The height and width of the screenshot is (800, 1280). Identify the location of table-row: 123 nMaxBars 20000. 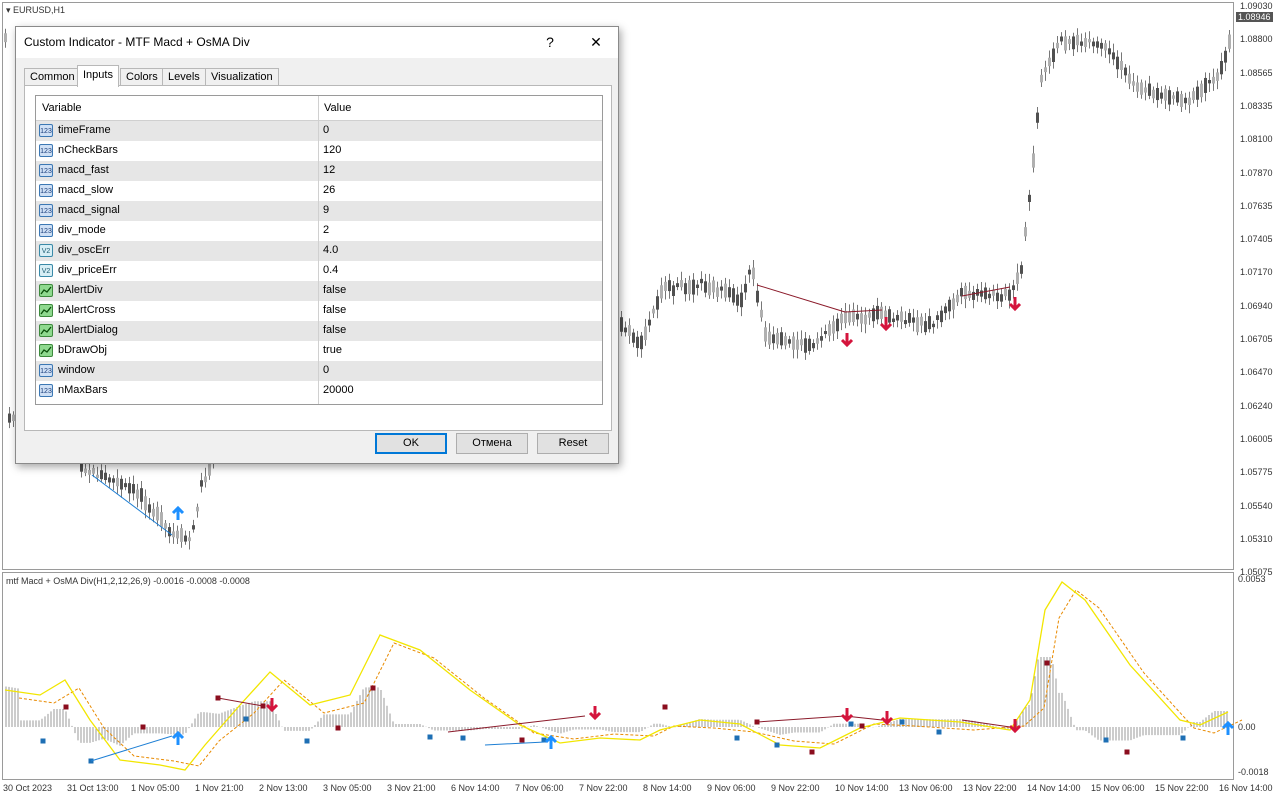
(319, 391).